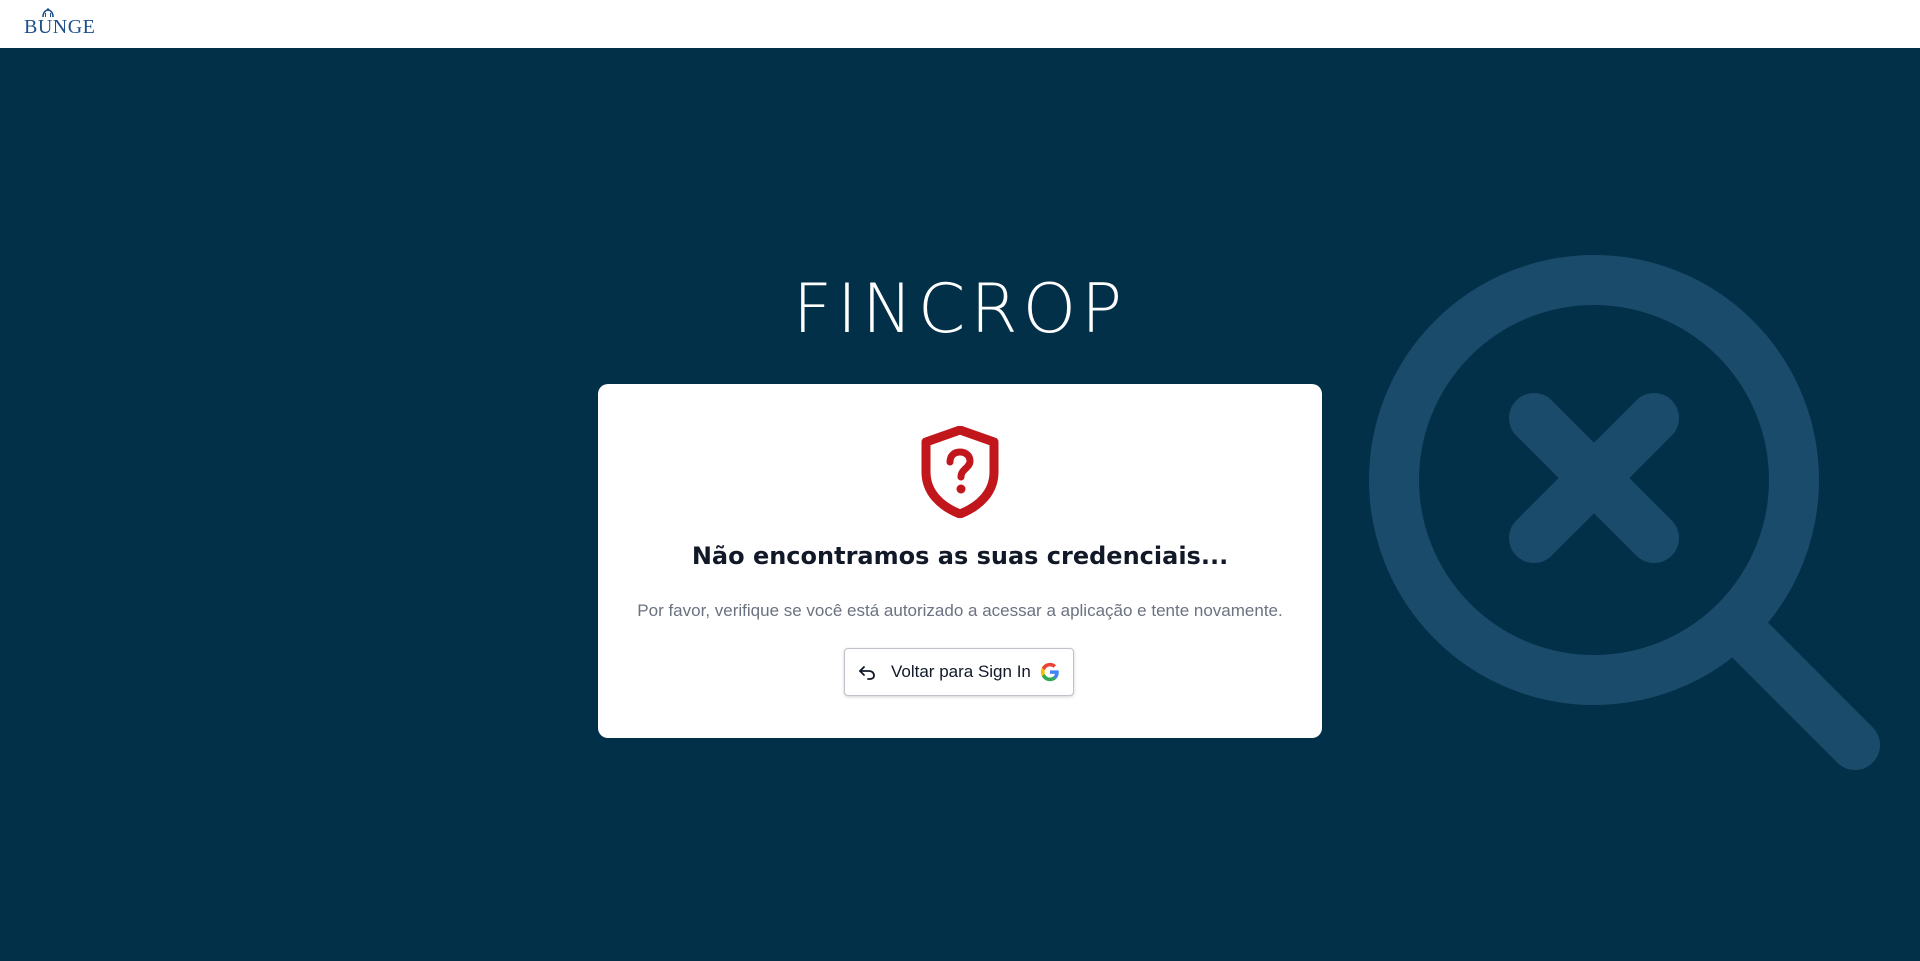 This screenshot has width=1920, height=961. What do you see at coordinates (1049, 672) in the screenshot?
I see `google-icon` at bounding box center [1049, 672].